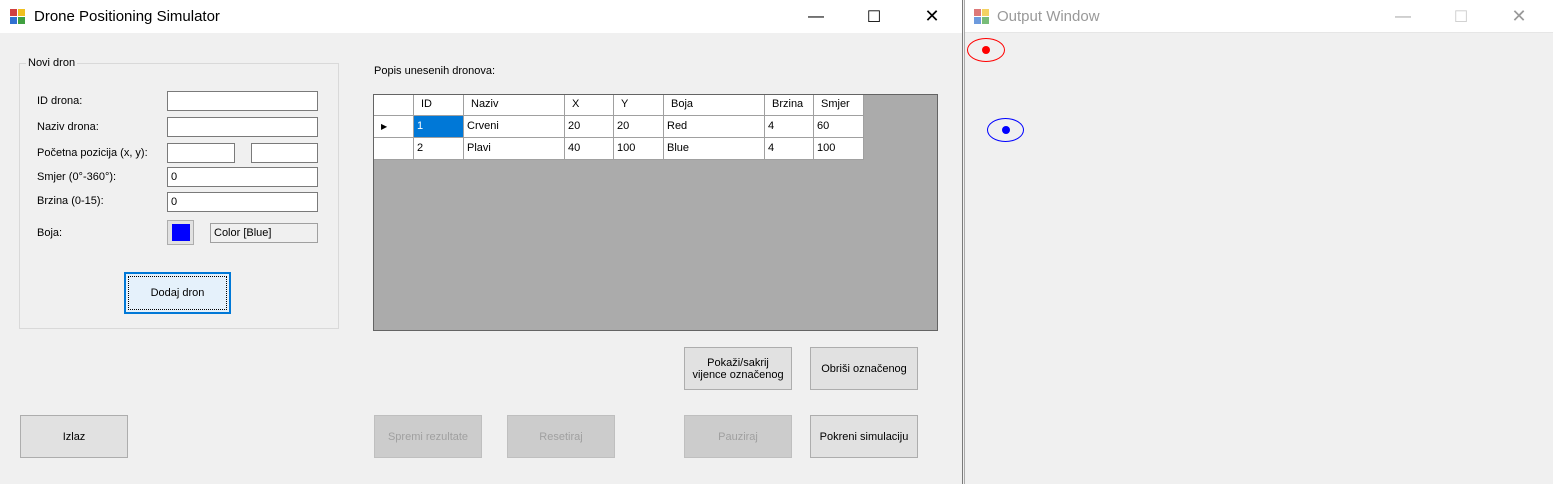 The image size is (1553, 484). What do you see at coordinates (242, 127) in the screenshot?
I see `name-input` at bounding box center [242, 127].